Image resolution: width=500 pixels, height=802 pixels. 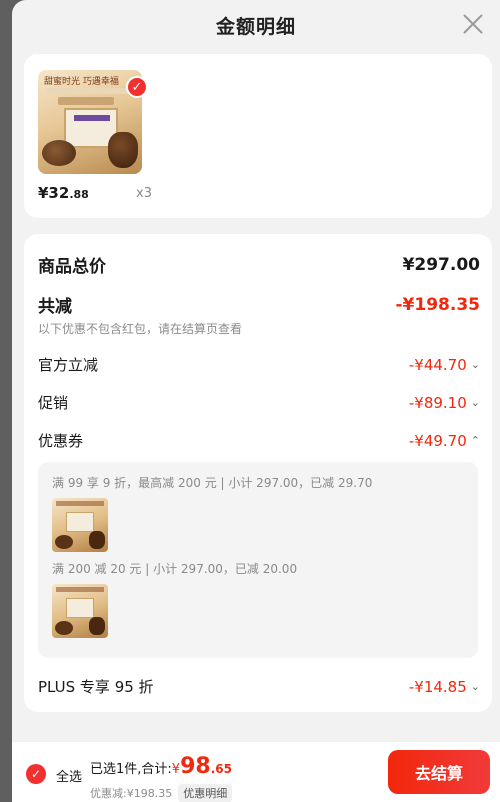 What do you see at coordinates (72, 267) in the screenshot?
I see `total-label: 商品总价` at bounding box center [72, 267].